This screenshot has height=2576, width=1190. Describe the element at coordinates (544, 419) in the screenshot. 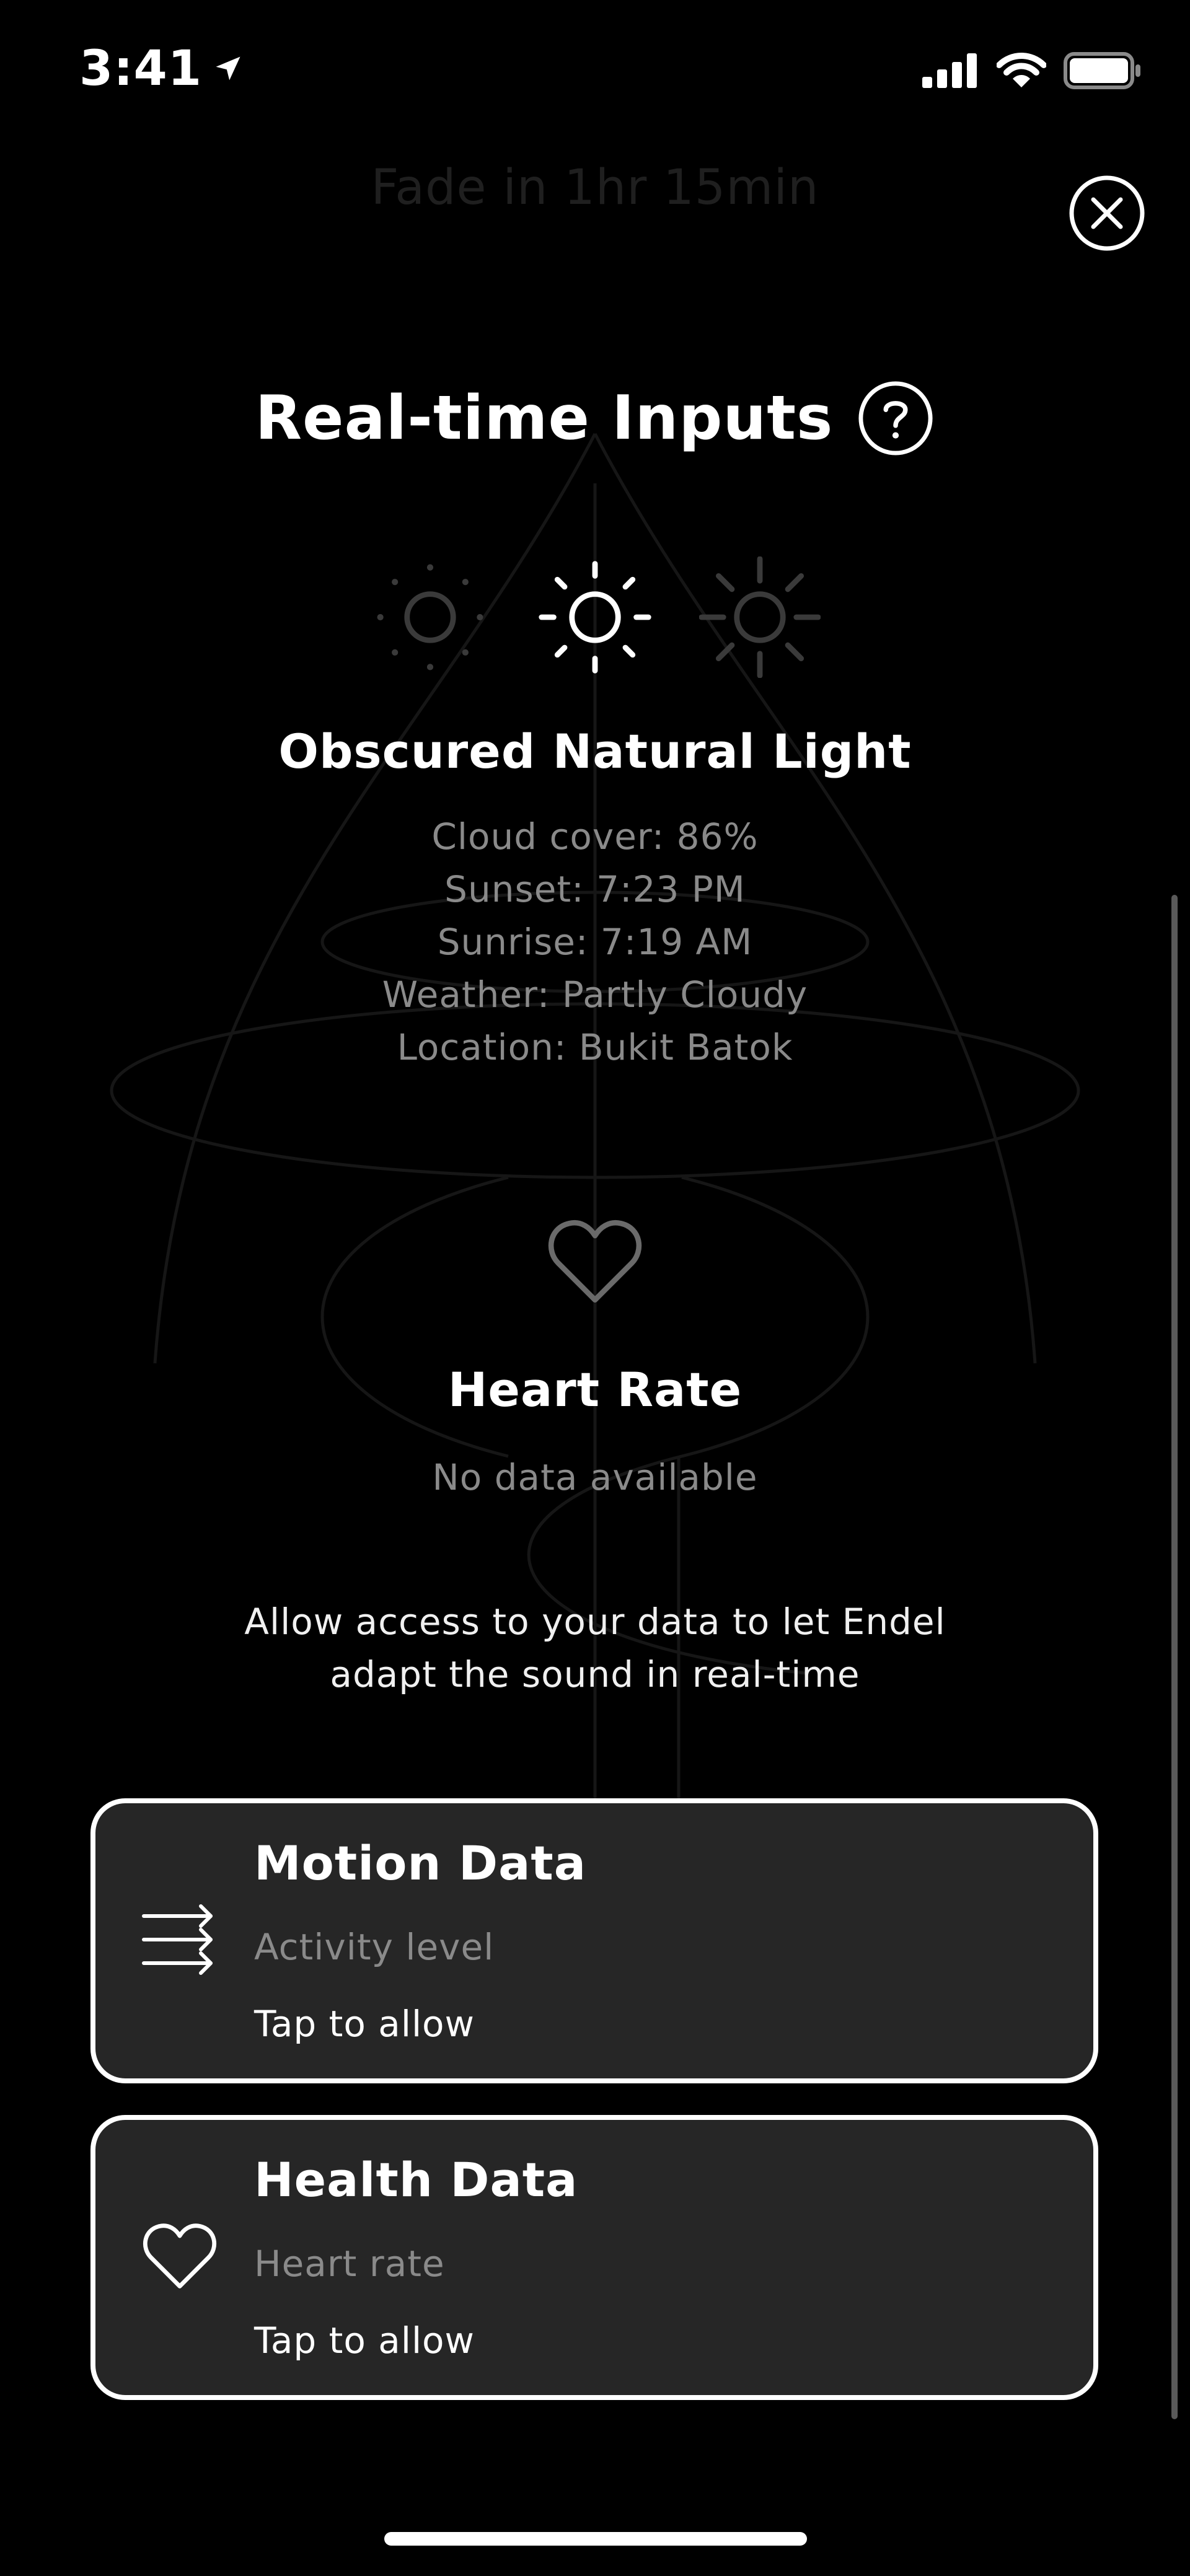

I see `page-title: Real-time Inputs` at that location.